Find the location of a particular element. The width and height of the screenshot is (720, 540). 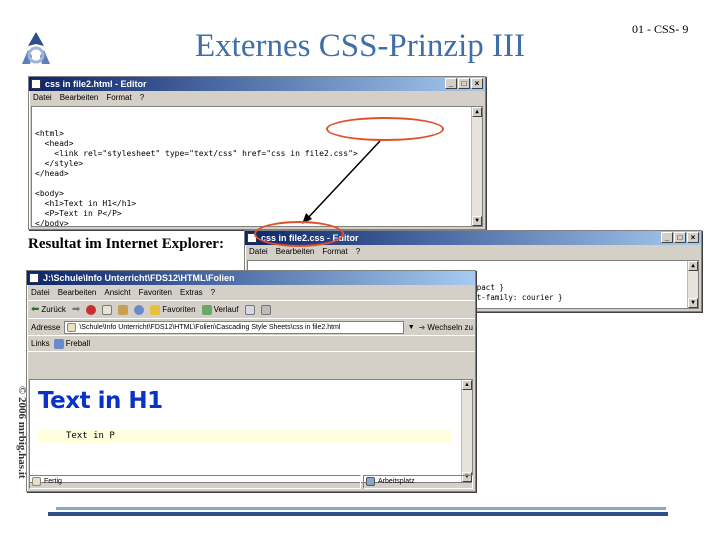

menu-ansicht: Ansicht is located at coordinates (117, 292).